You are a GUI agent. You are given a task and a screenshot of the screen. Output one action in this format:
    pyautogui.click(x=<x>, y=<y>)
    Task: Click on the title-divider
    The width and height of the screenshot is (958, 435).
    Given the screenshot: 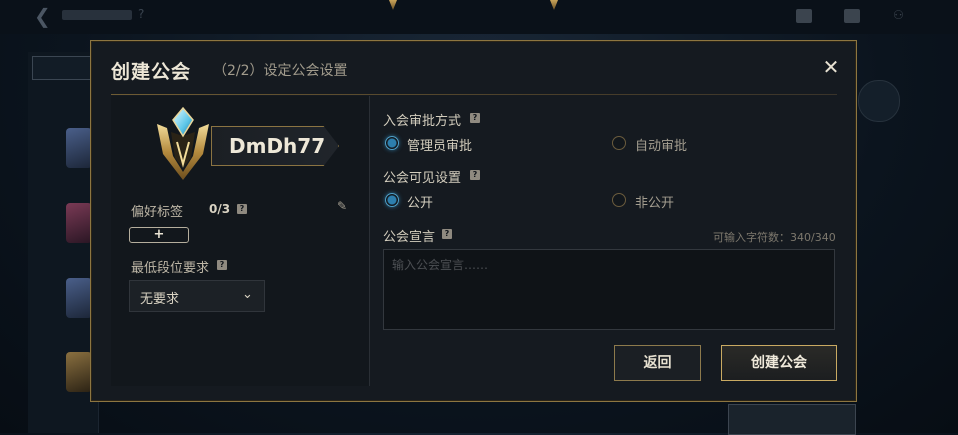 What is the action you would take?
    pyautogui.click(x=474, y=94)
    